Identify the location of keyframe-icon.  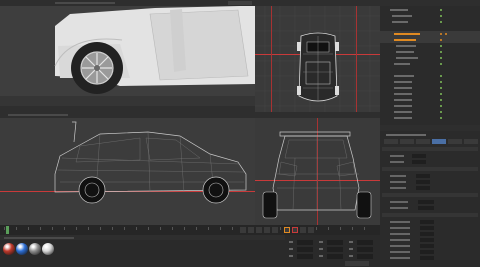
(295, 230).